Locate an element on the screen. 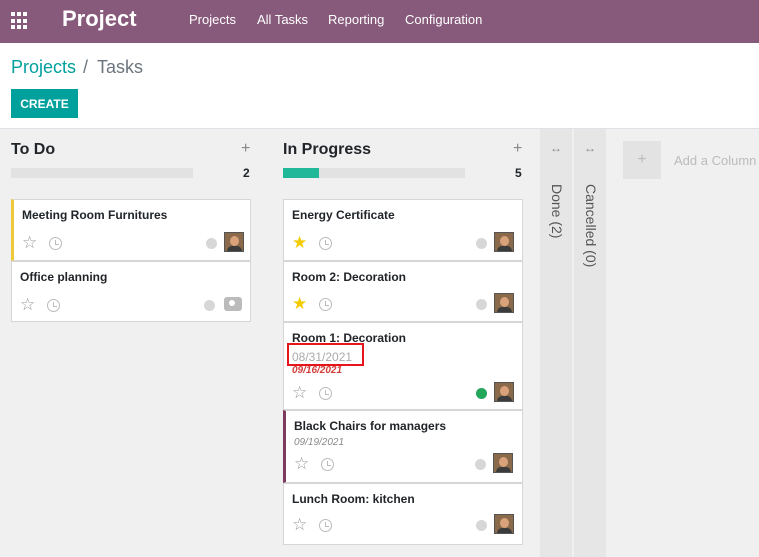 The height and width of the screenshot is (557, 759). deadline-date: 09/19/2021 is located at coordinates (319, 442).